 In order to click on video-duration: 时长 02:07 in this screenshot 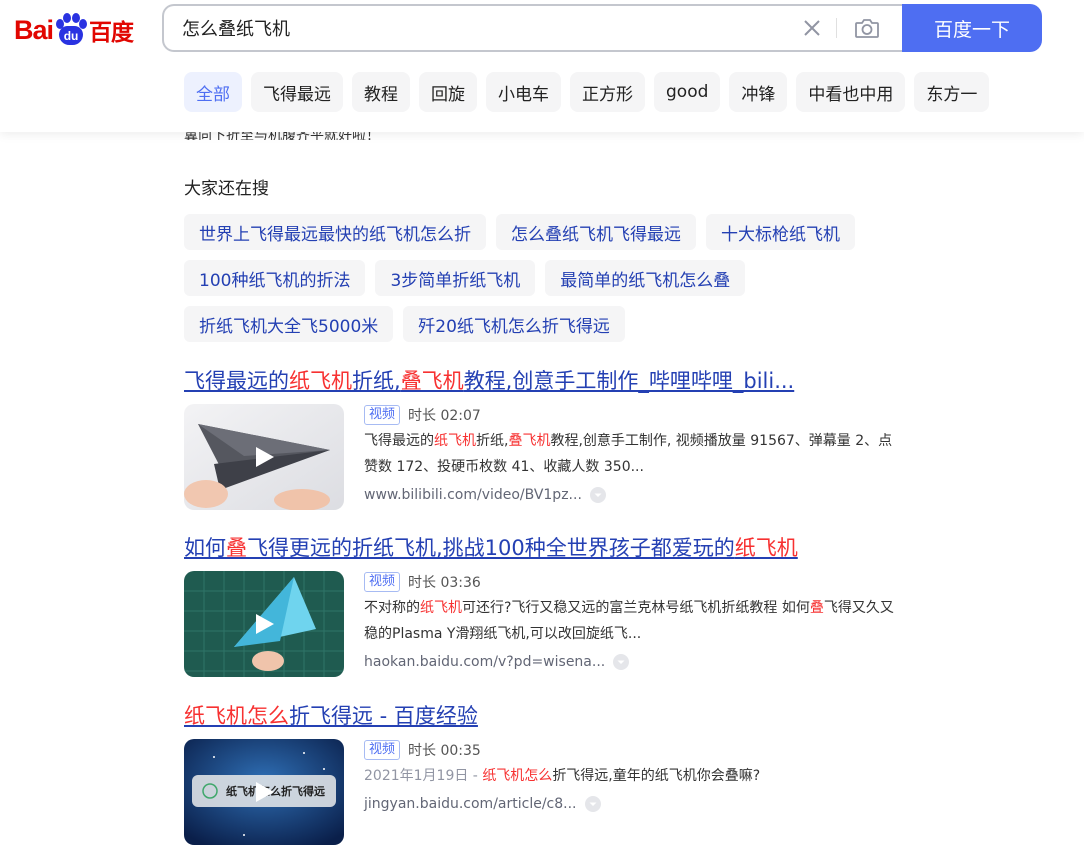, I will do `click(444, 416)`.